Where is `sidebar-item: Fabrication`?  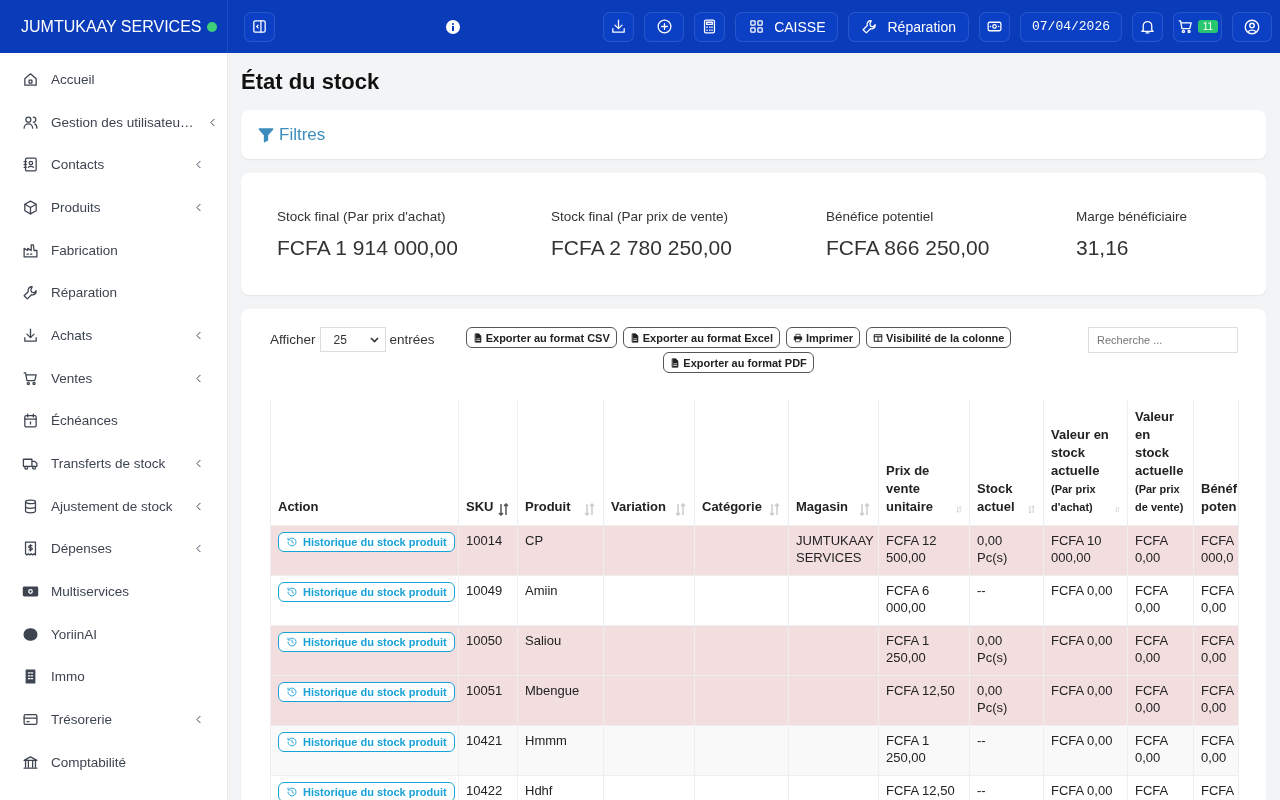 sidebar-item: Fabrication is located at coordinates (113, 250).